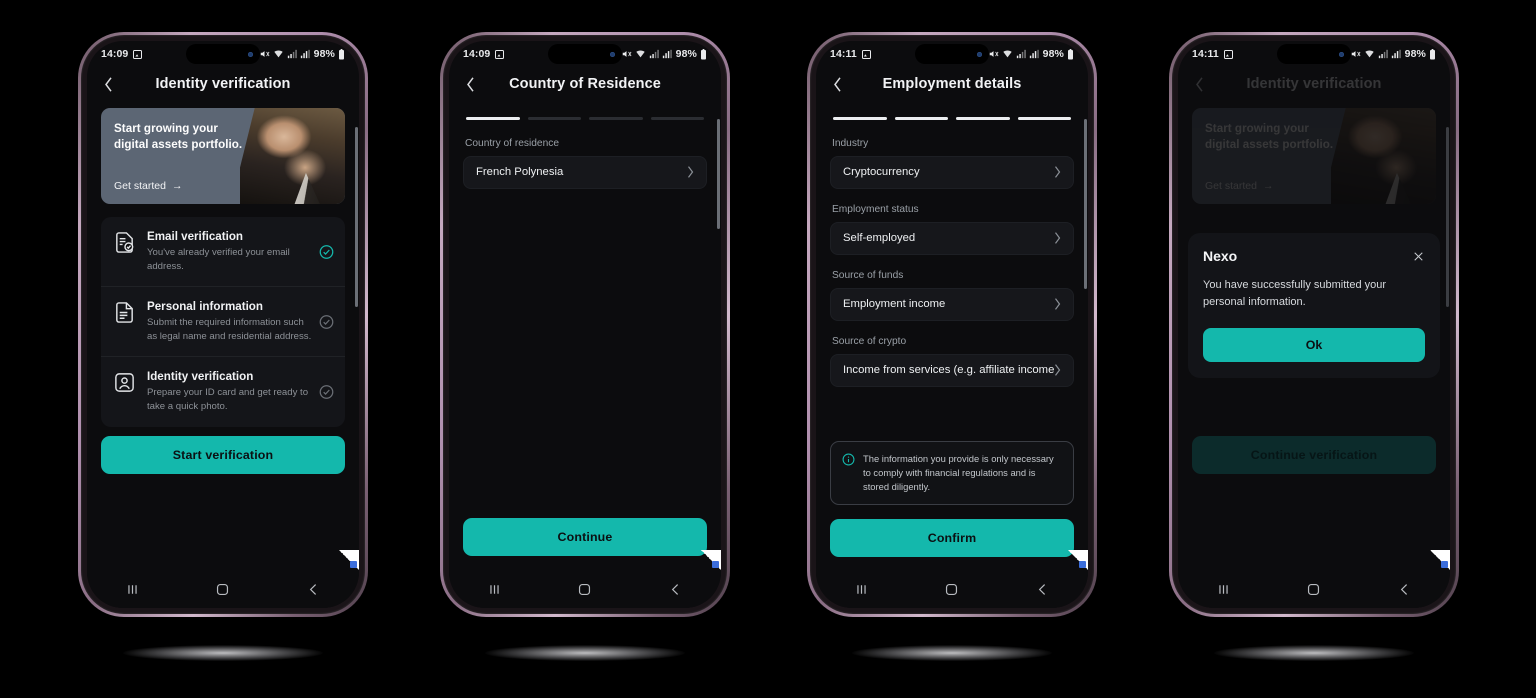 The height and width of the screenshot is (698, 1536). I want to click on arrow-right-icon: →, so click(1268, 186).